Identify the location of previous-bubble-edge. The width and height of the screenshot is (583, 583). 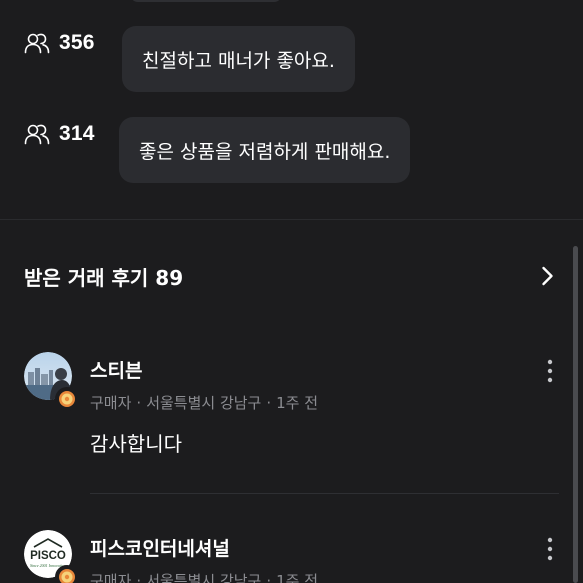
(206, 1).